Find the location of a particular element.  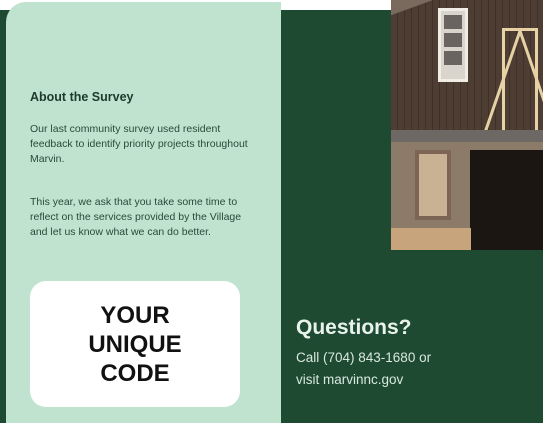

barn-door-opening is located at coordinates (506, 200).